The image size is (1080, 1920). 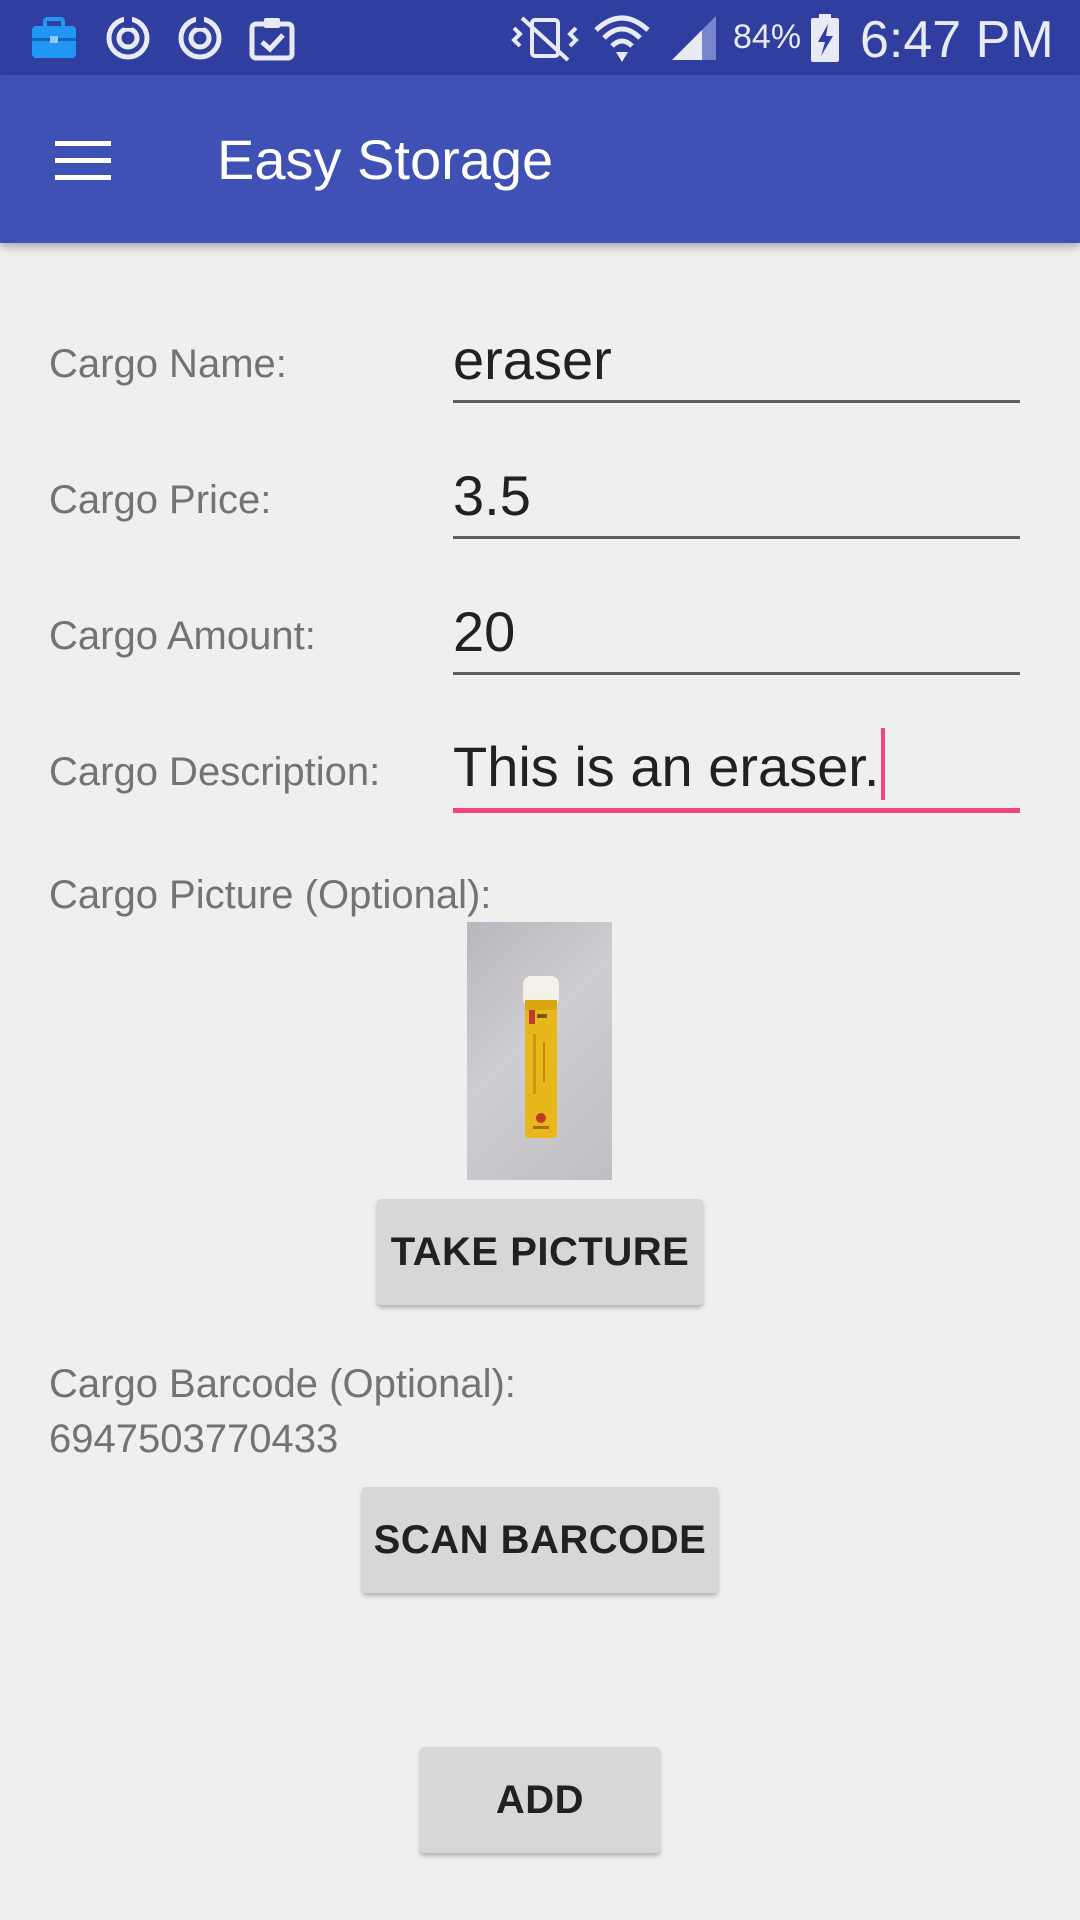 I want to click on cargo-amount-label: Cargo Amount:, so click(x=182, y=636).